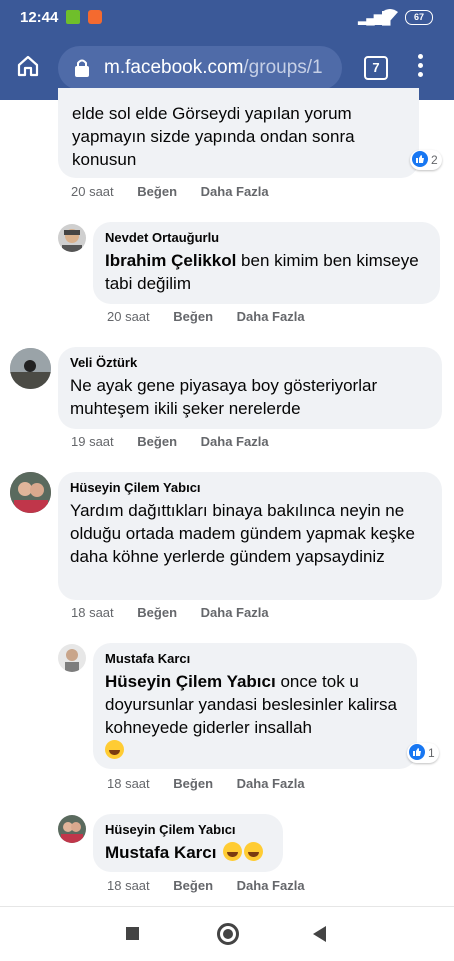 This screenshot has height=961, width=454. What do you see at coordinates (421, 67) in the screenshot?
I see `overflow-menu-icon` at bounding box center [421, 67].